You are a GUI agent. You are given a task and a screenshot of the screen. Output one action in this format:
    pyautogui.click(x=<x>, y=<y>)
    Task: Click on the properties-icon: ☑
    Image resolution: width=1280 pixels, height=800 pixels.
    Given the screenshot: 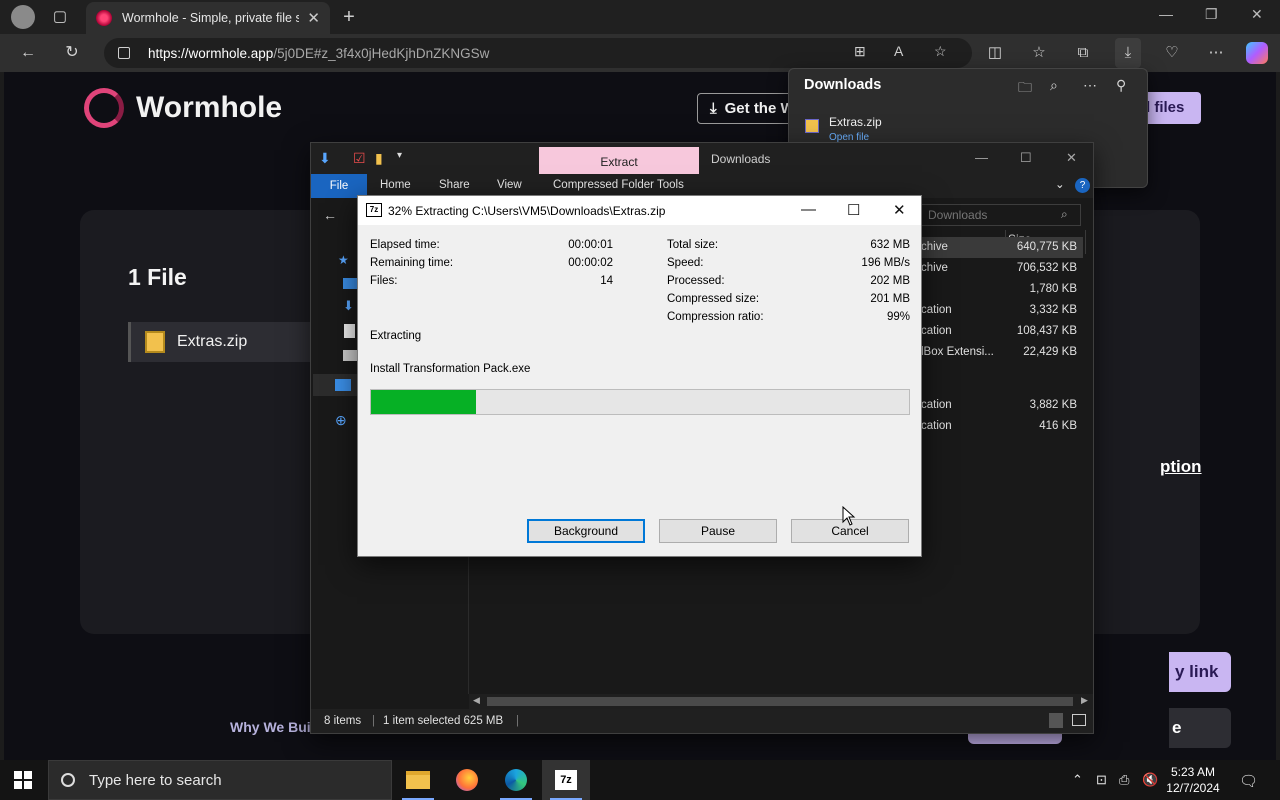 What is the action you would take?
    pyautogui.click(x=359, y=158)
    